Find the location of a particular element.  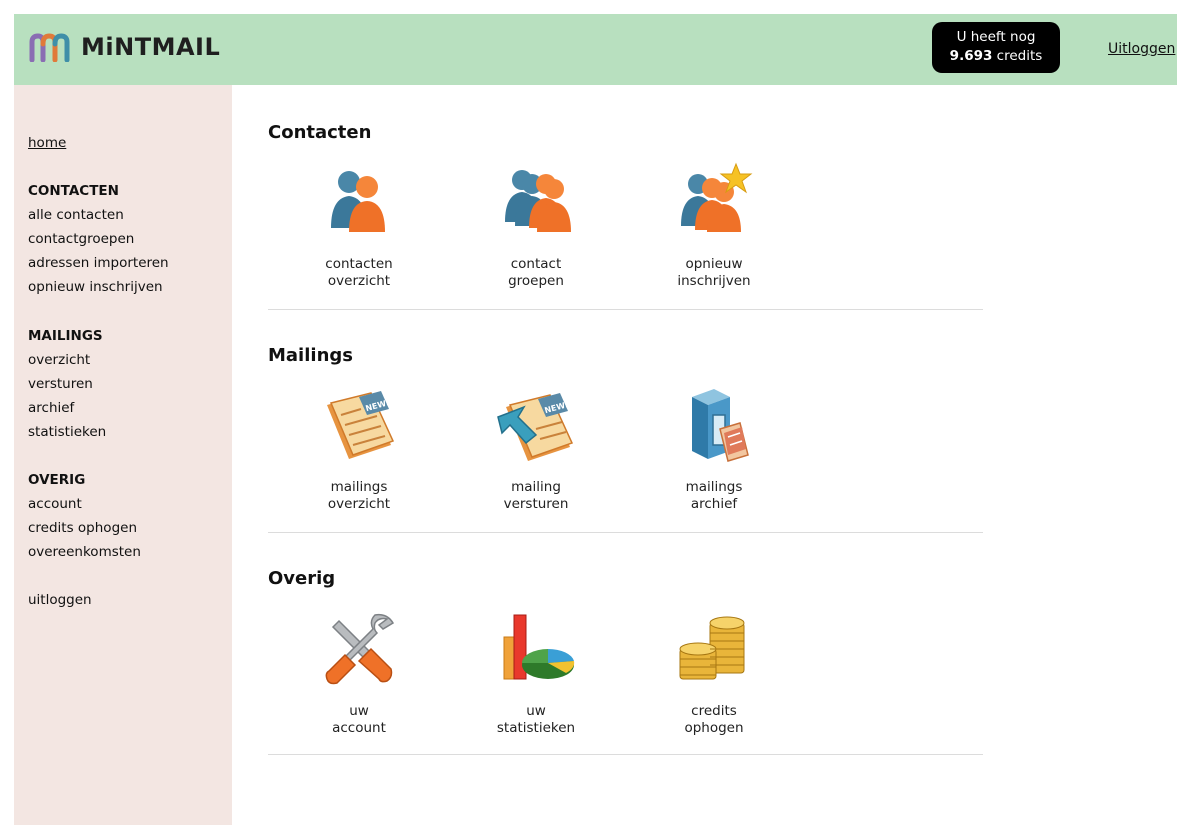

tile-credits-ophogen: credits ophogen is located at coordinates (714, 673).